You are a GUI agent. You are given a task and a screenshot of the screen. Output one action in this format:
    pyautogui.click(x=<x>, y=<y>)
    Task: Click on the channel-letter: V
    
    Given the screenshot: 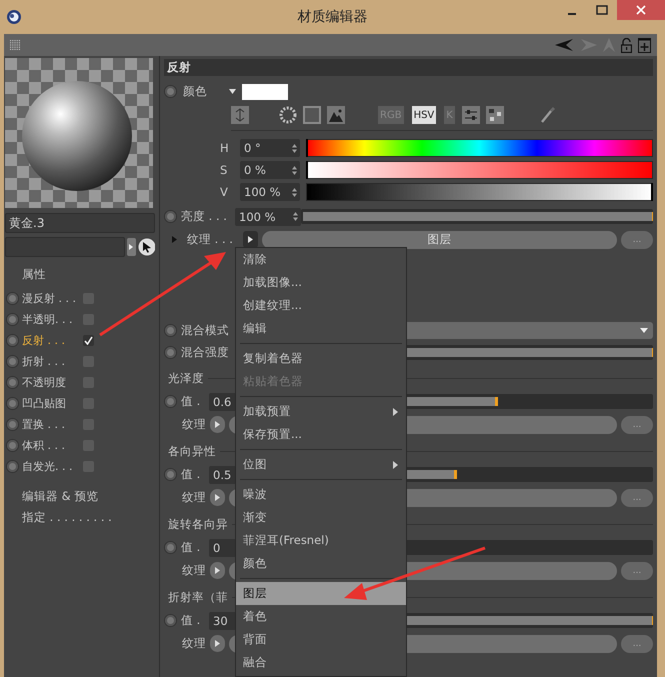 What is the action you would take?
    pyautogui.click(x=224, y=192)
    